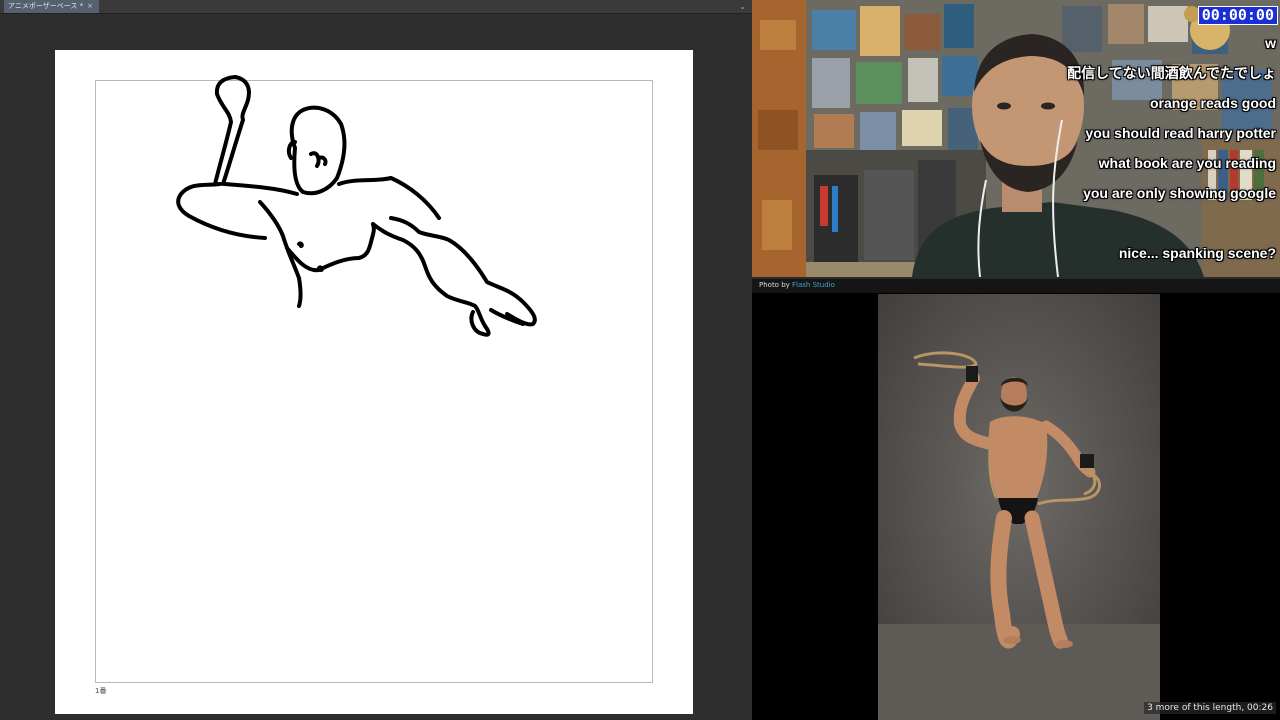 This screenshot has height=720, width=1280. Describe the element at coordinates (1270, 43) in the screenshot. I see `chat-message: w` at that location.